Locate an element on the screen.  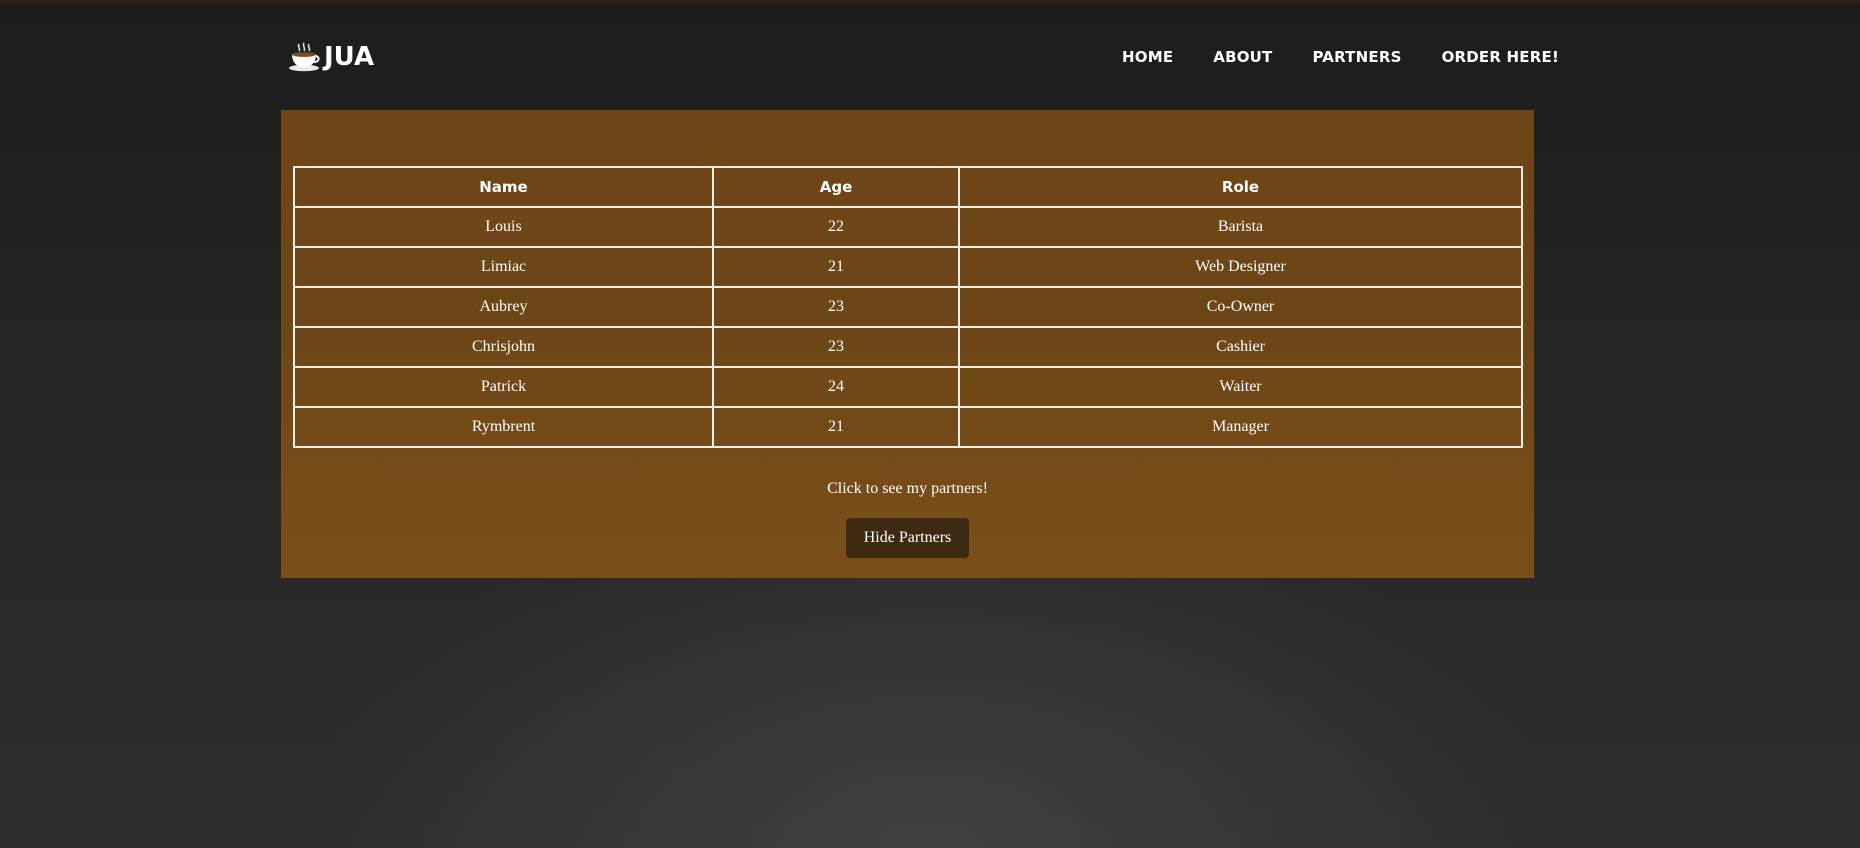
top-strip is located at coordinates (930, 3).